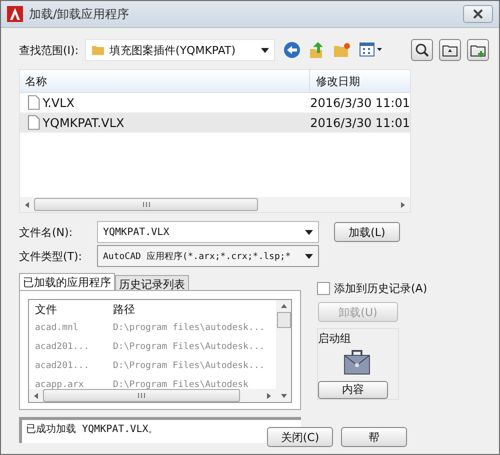  What do you see at coordinates (152, 282) in the screenshot?
I see `tab: 历史记录列表` at bounding box center [152, 282].